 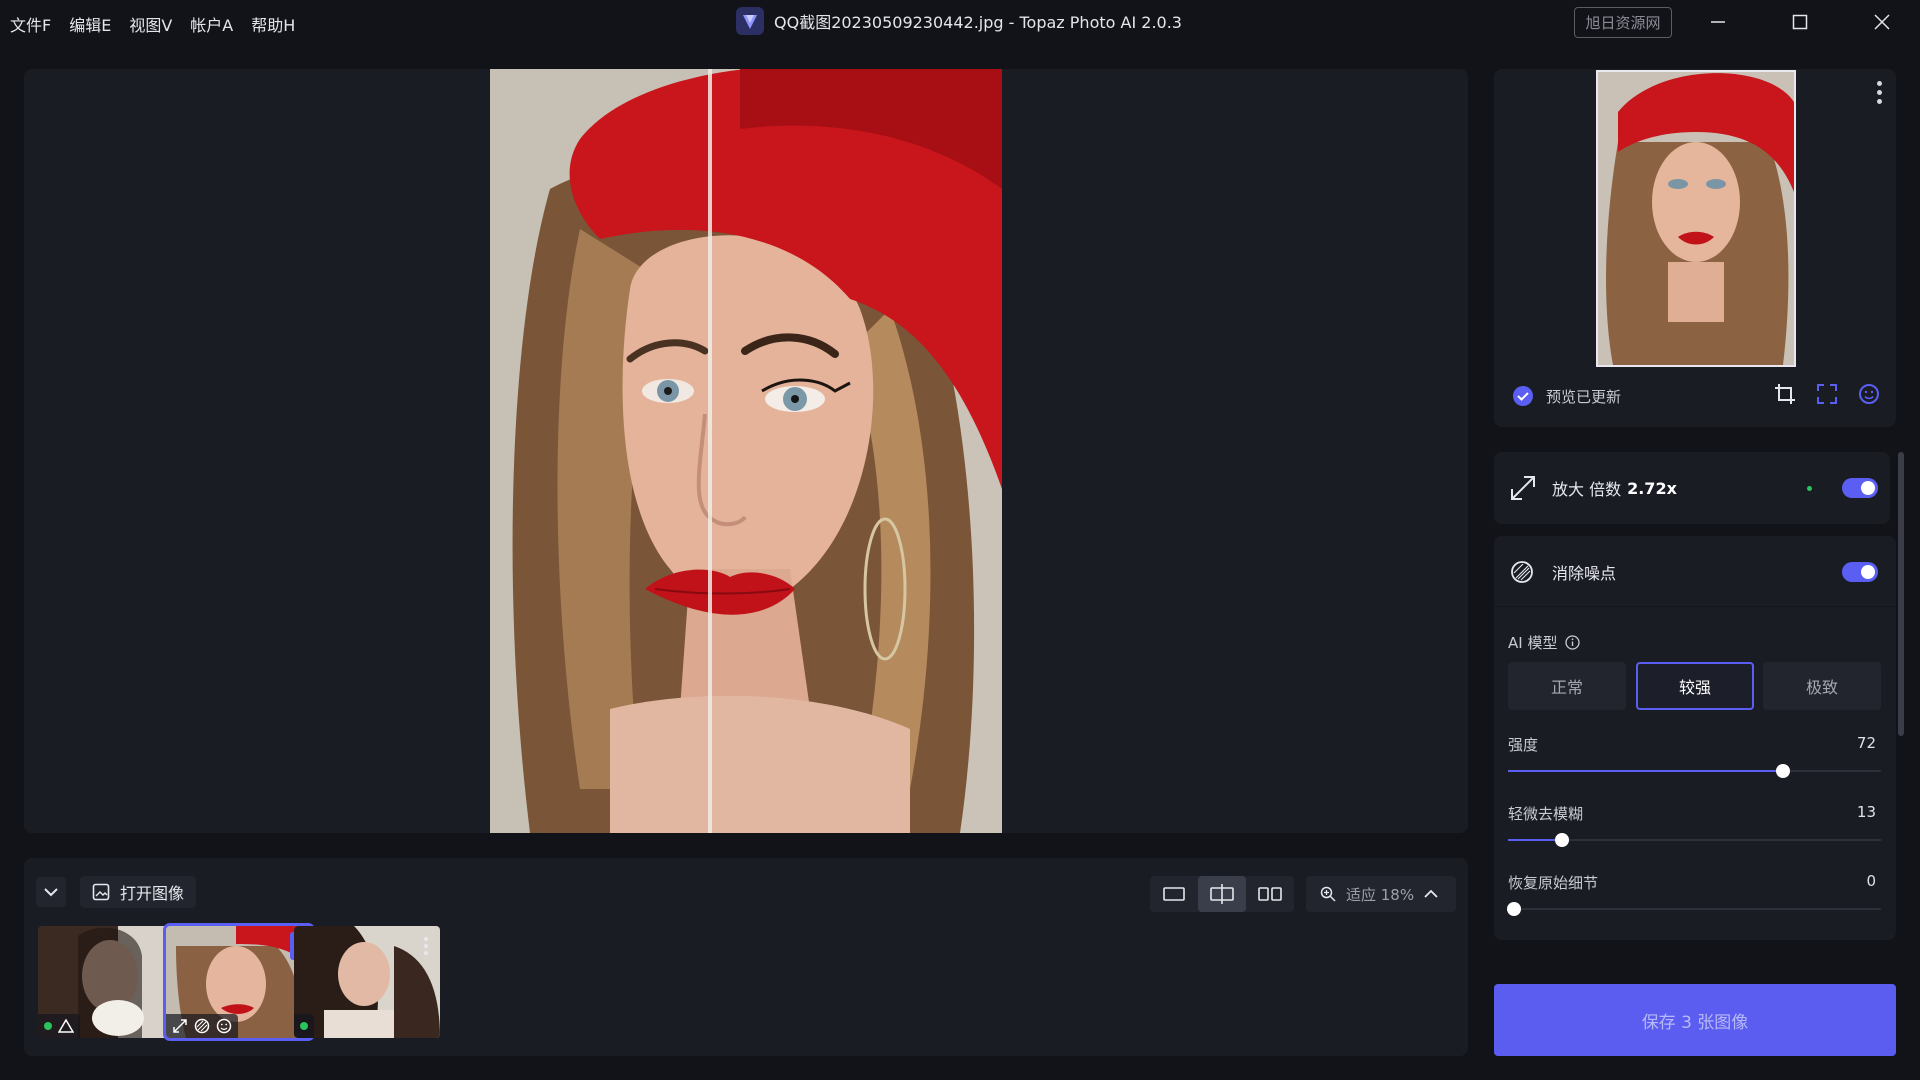 What do you see at coordinates (1623, 22) in the screenshot?
I see `watermark-badge: 旭日资源网` at bounding box center [1623, 22].